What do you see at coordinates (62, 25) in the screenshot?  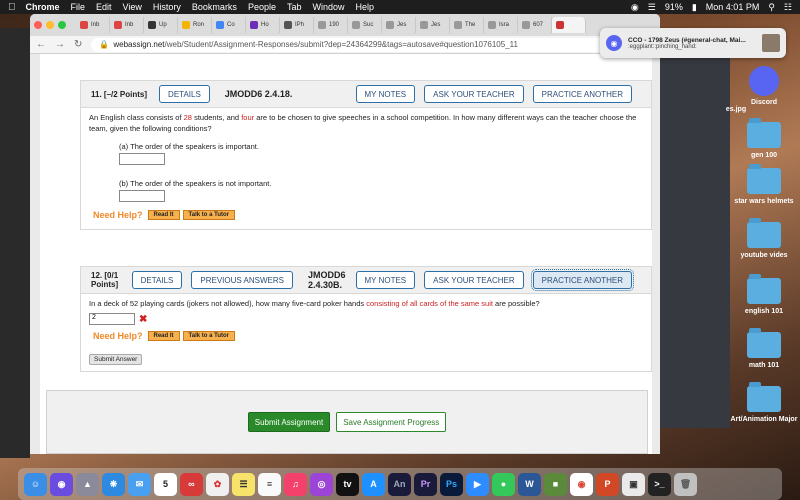 I see `zoom-window-button` at bounding box center [62, 25].